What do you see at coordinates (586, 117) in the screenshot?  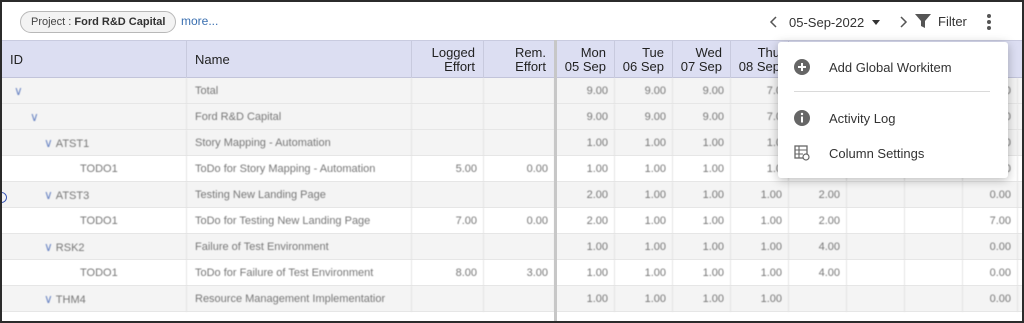 I see `cell-mon: 9.00` at bounding box center [586, 117].